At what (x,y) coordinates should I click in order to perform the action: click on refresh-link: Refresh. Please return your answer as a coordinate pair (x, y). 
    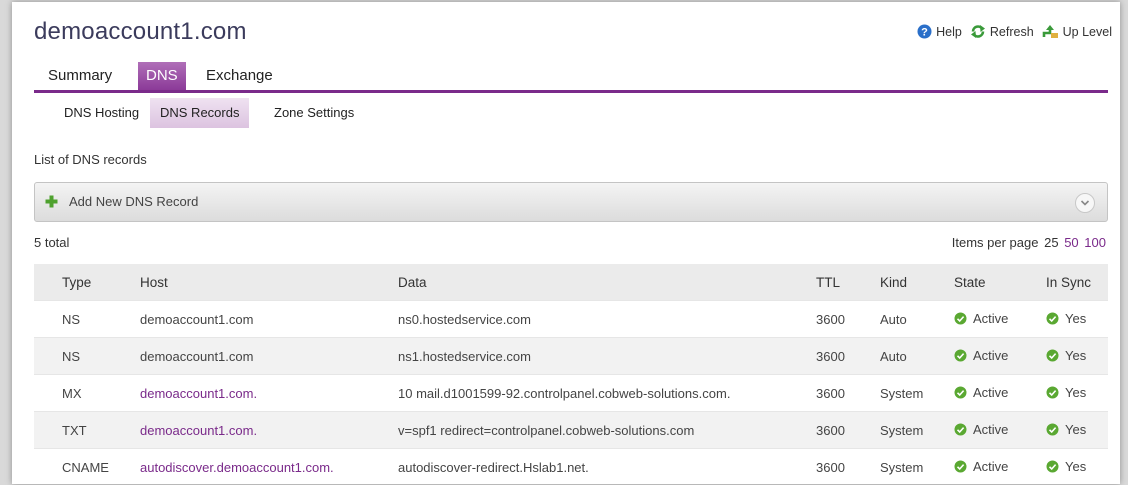
    Looking at the image, I should click on (1002, 31).